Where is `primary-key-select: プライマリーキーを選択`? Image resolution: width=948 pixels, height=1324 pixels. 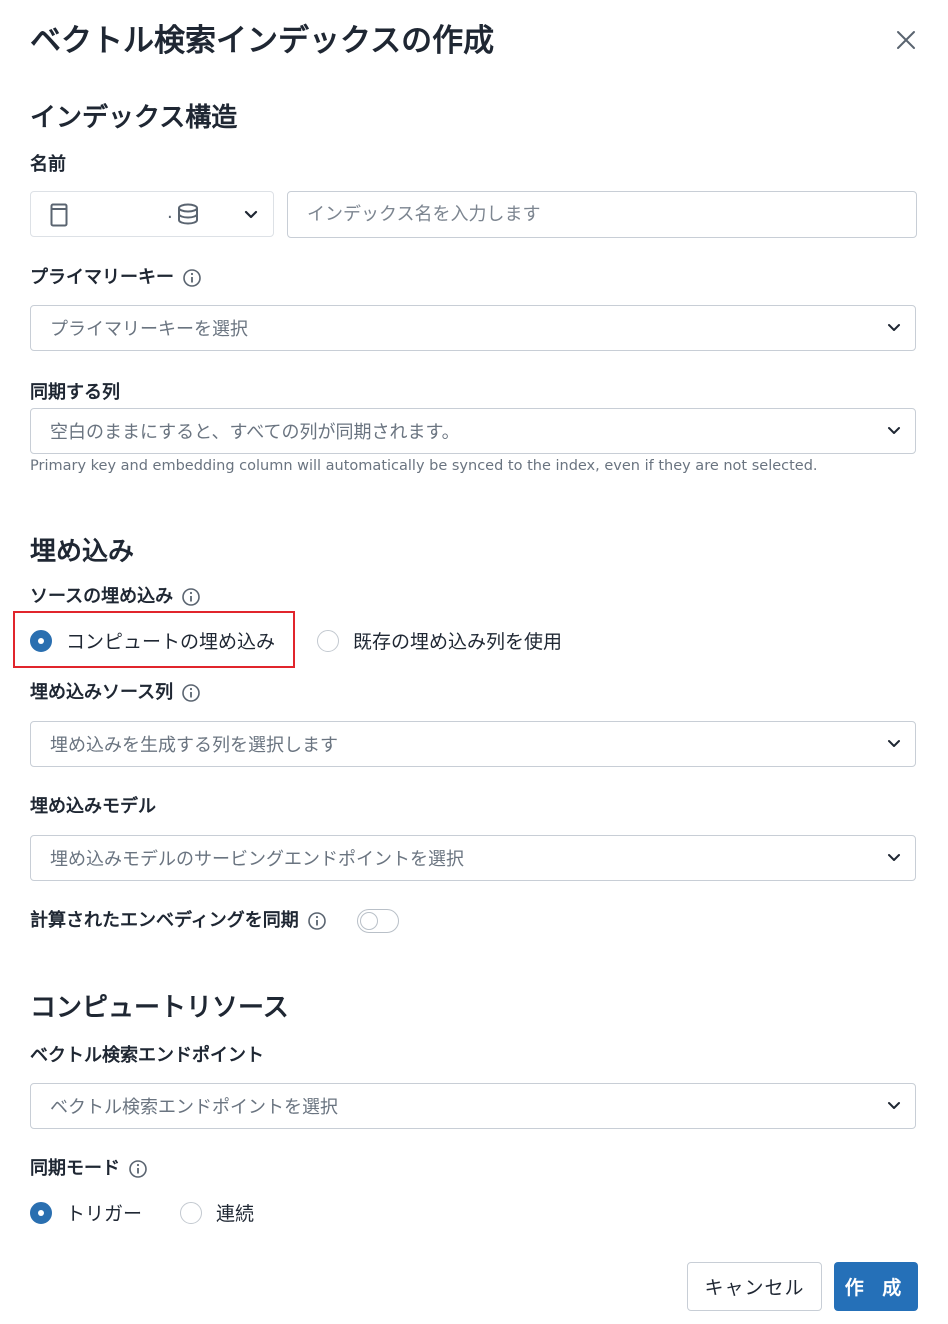 primary-key-select: プライマリーキーを選択 is located at coordinates (473, 328).